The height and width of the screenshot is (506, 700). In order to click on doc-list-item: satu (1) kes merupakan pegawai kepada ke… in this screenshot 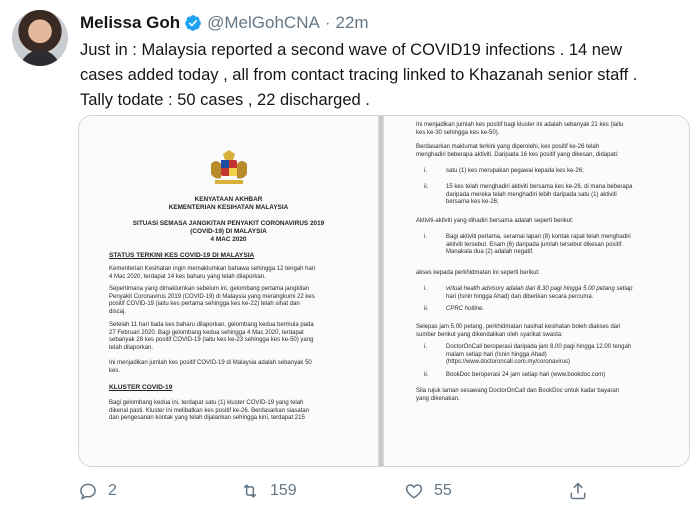, I will do `click(515, 171)`.